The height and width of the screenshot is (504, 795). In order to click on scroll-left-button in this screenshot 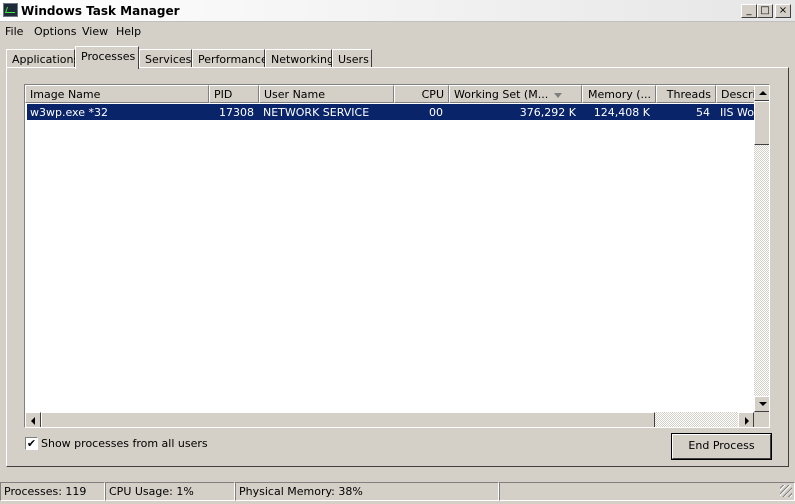, I will do `click(33, 419)`.